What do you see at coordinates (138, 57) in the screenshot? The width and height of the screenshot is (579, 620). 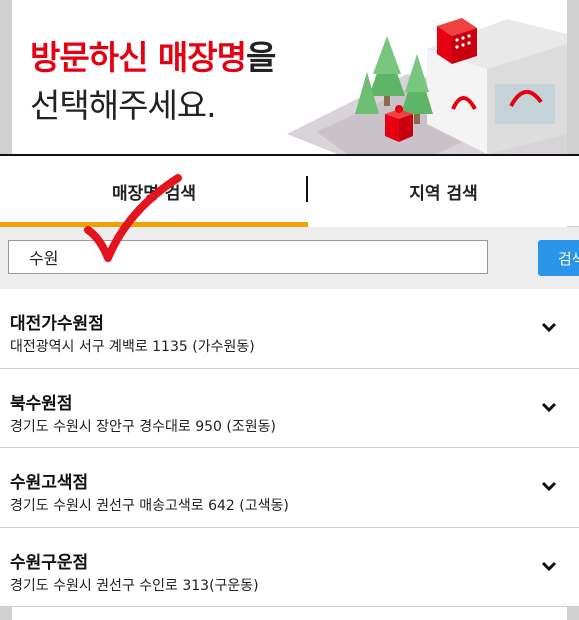 I see `banner-title-highlight: 방문하신 매장명` at bounding box center [138, 57].